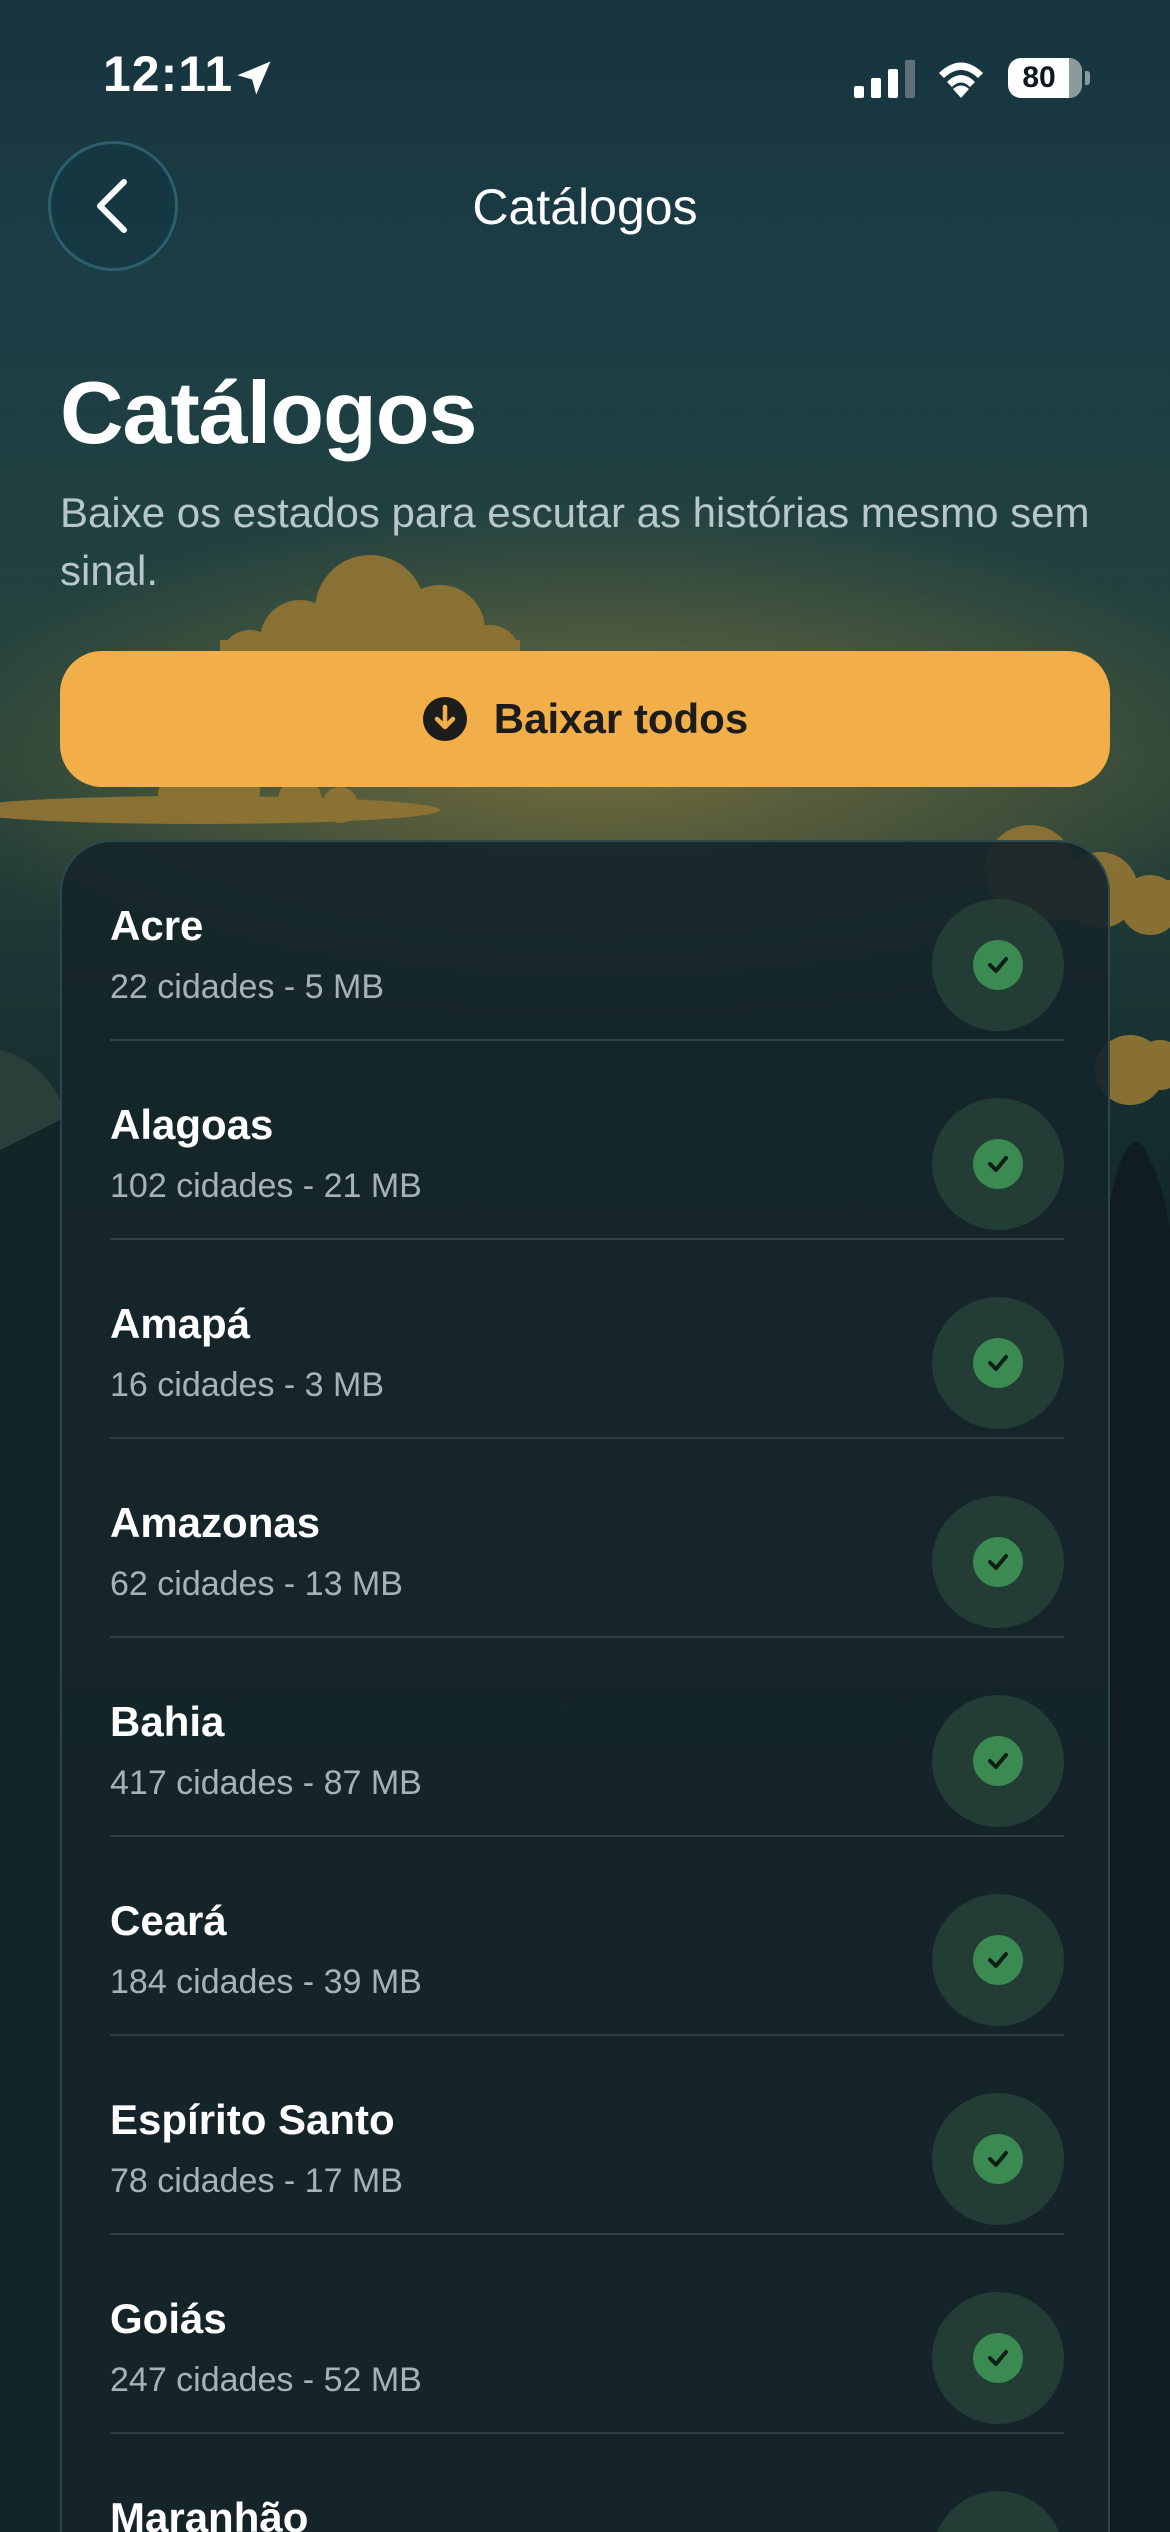 This screenshot has height=2532, width=1170. Describe the element at coordinates (266, 2380) in the screenshot. I see `state-meta: 247 cidades - 52 MB` at that location.